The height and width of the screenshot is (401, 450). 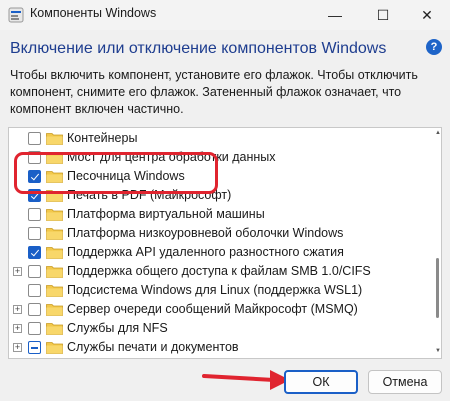 I want to click on scroll-up-icon: ▲, so click(x=438, y=133).